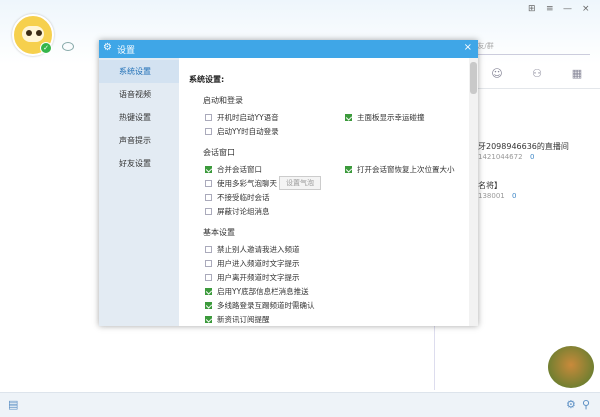  What do you see at coordinates (139, 94) in the screenshot?
I see `nav-voice-video: 语音视频` at bounding box center [139, 94].